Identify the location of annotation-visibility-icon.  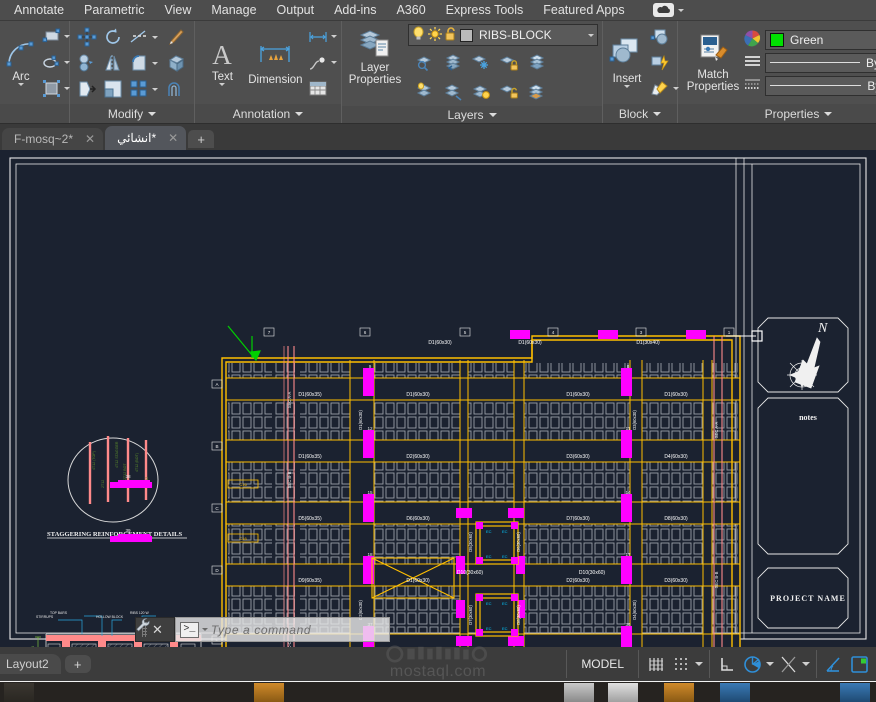
(859, 664).